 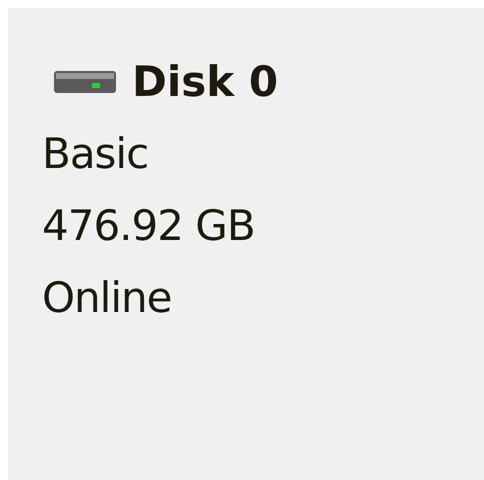 What do you see at coordinates (107, 298) in the screenshot?
I see `disk-status: Online` at bounding box center [107, 298].